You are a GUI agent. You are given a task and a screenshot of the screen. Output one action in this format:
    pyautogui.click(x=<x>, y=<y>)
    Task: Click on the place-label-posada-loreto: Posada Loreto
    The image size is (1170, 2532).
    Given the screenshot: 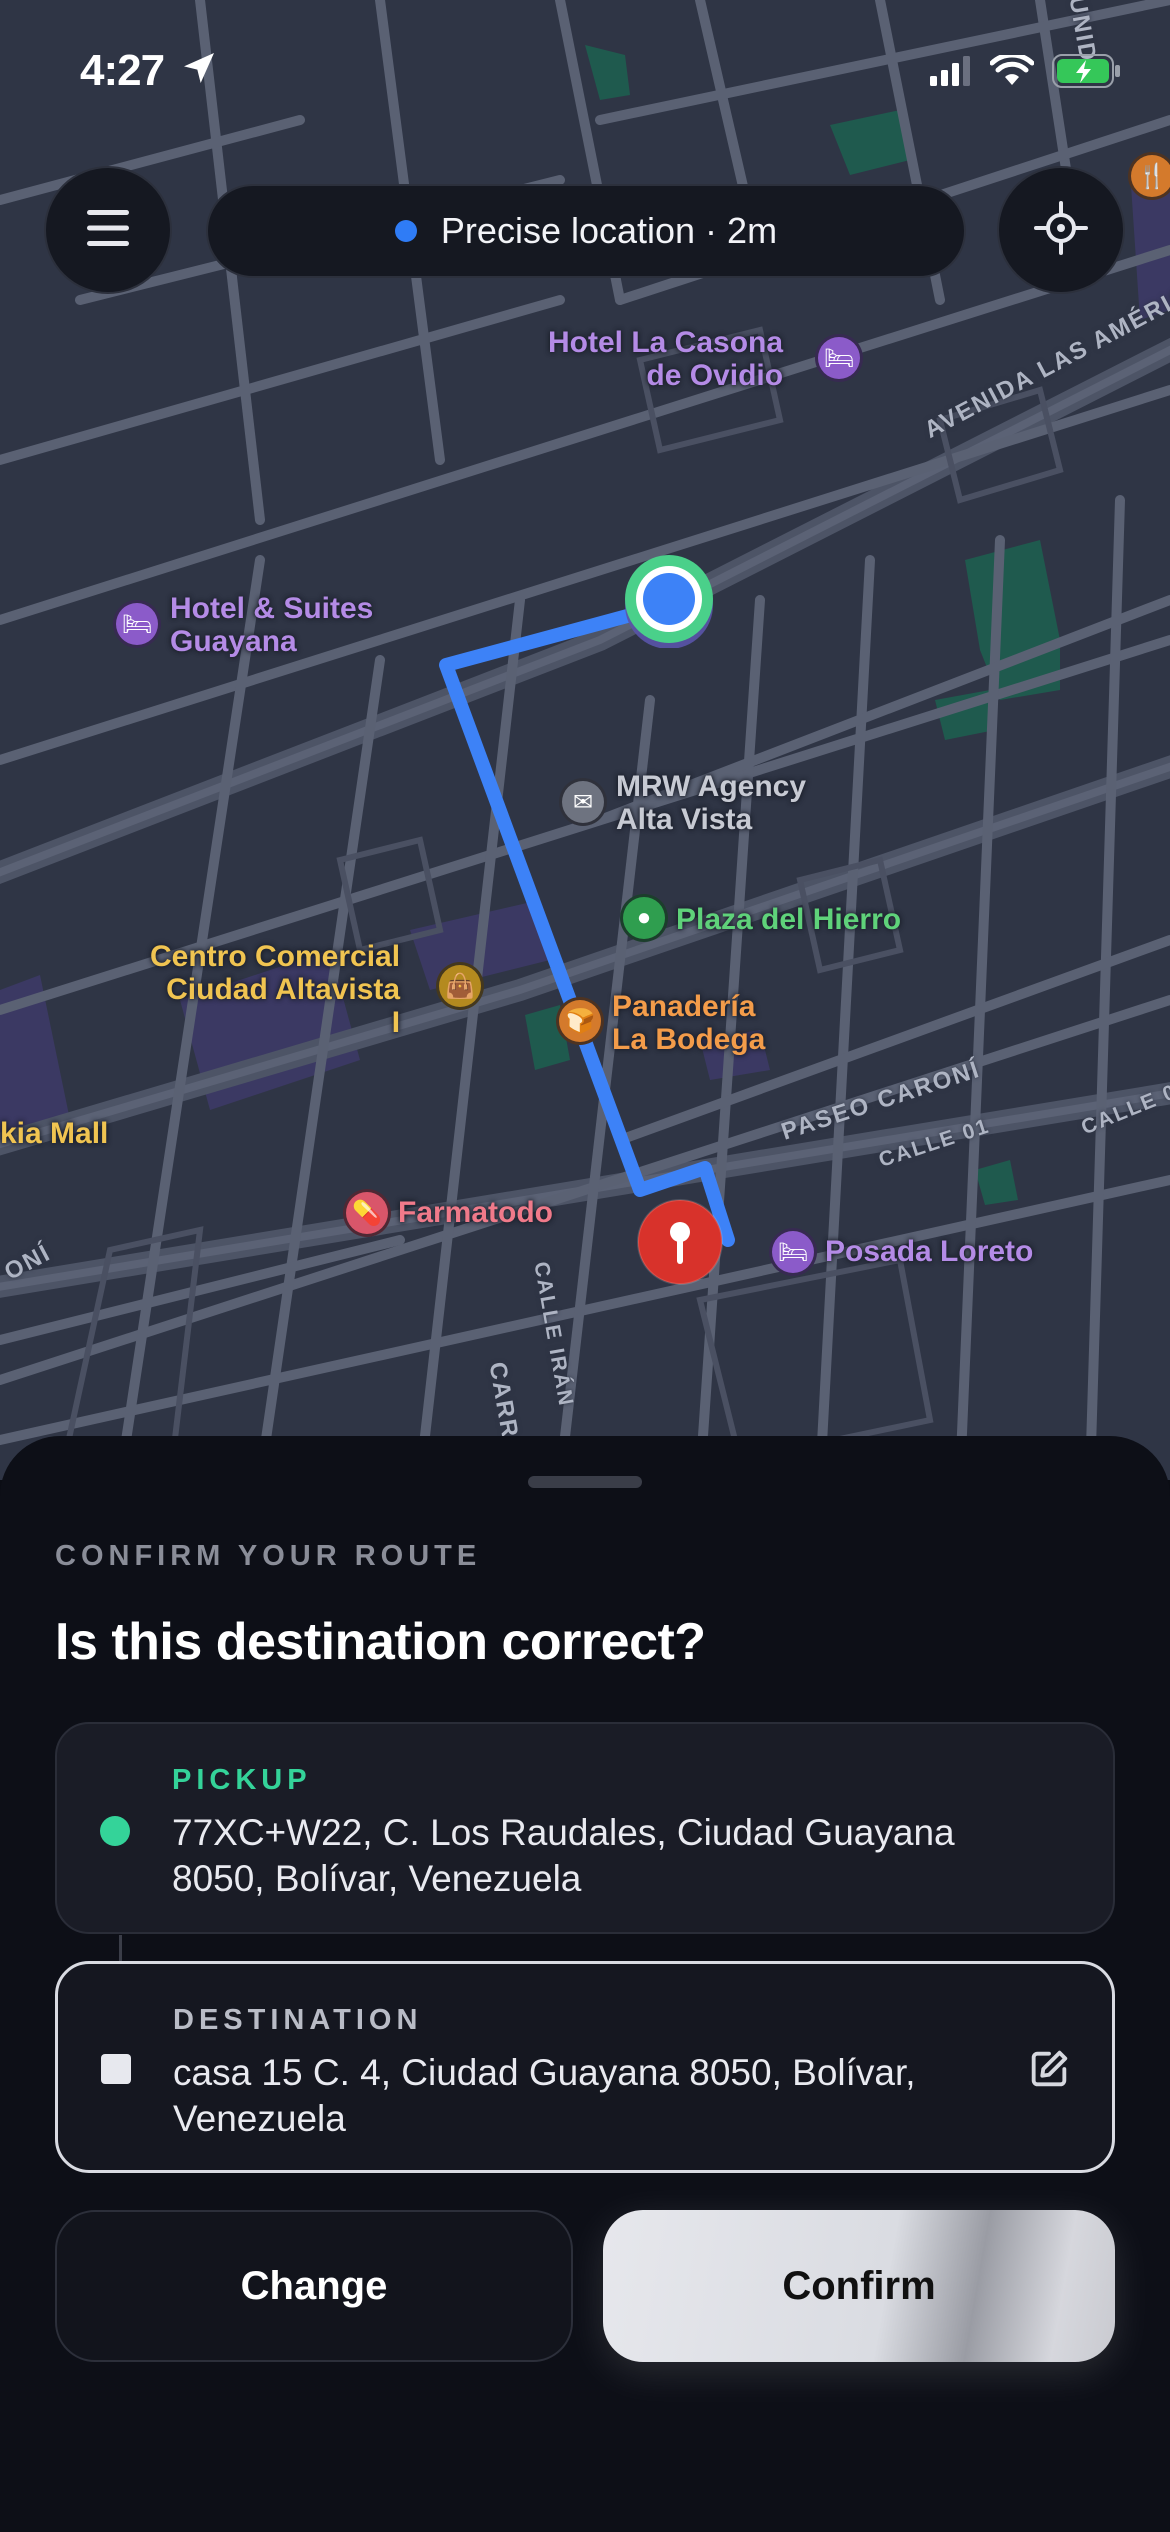 What is the action you would take?
    pyautogui.click(x=929, y=1251)
    